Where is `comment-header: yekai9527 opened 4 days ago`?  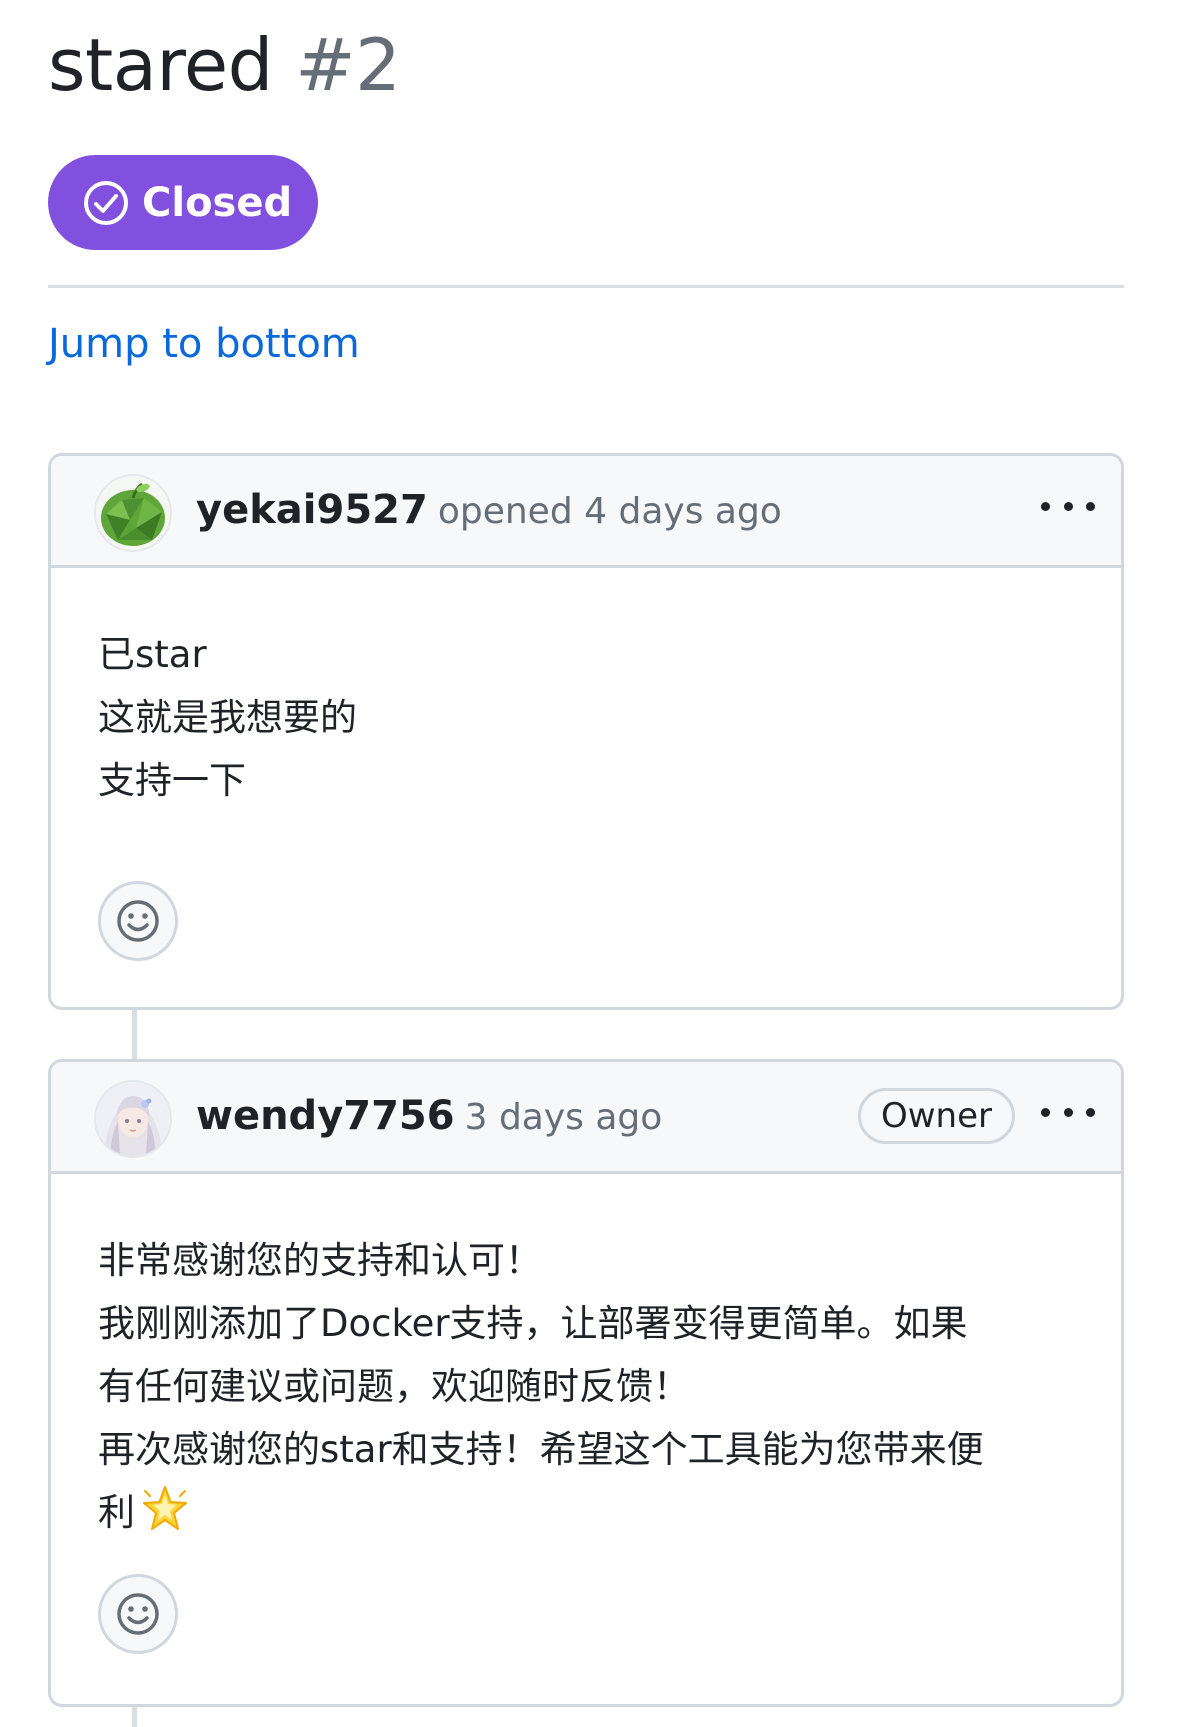
comment-header: yekai9527 opened 4 days ago is located at coordinates (586, 512).